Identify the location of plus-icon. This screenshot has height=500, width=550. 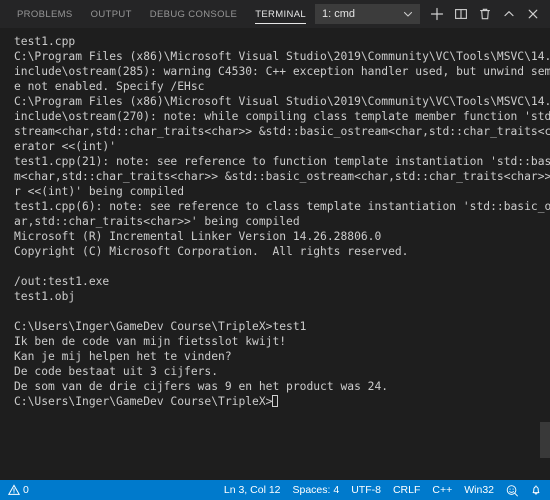
(437, 14).